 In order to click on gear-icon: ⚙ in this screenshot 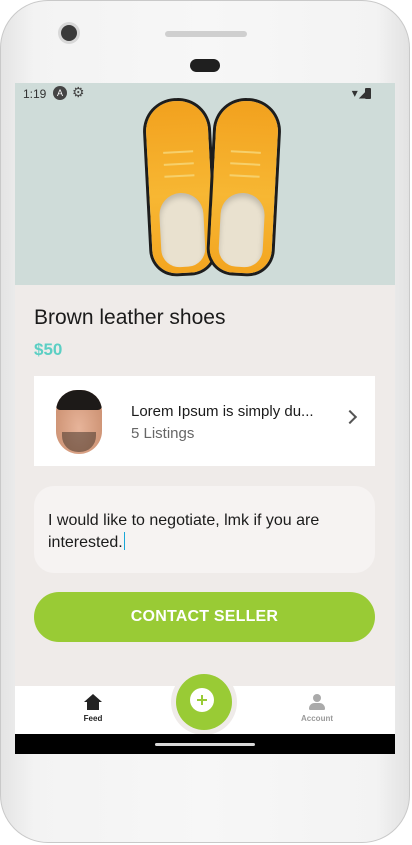, I will do `click(78, 92)`.